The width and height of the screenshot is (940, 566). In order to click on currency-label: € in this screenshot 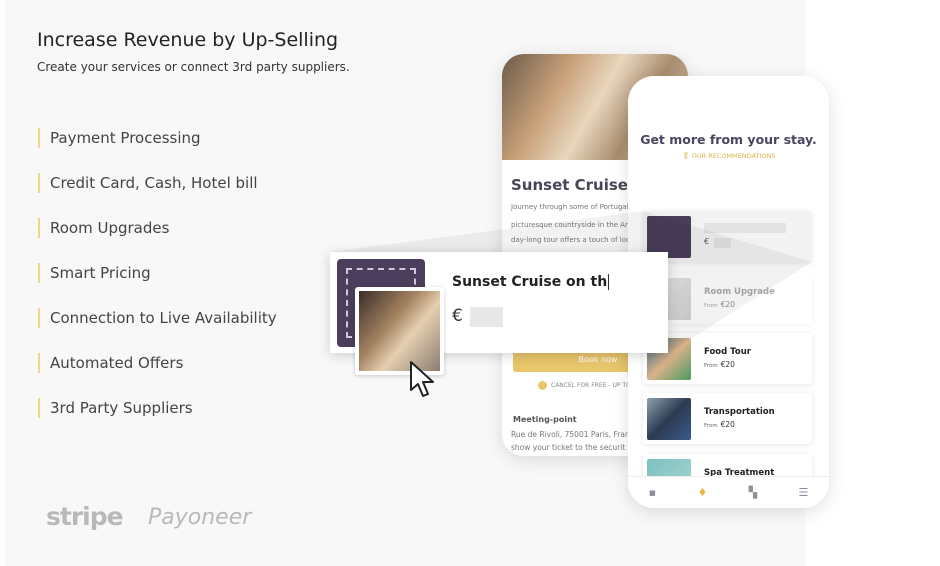, I will do `click(457, 316)`.